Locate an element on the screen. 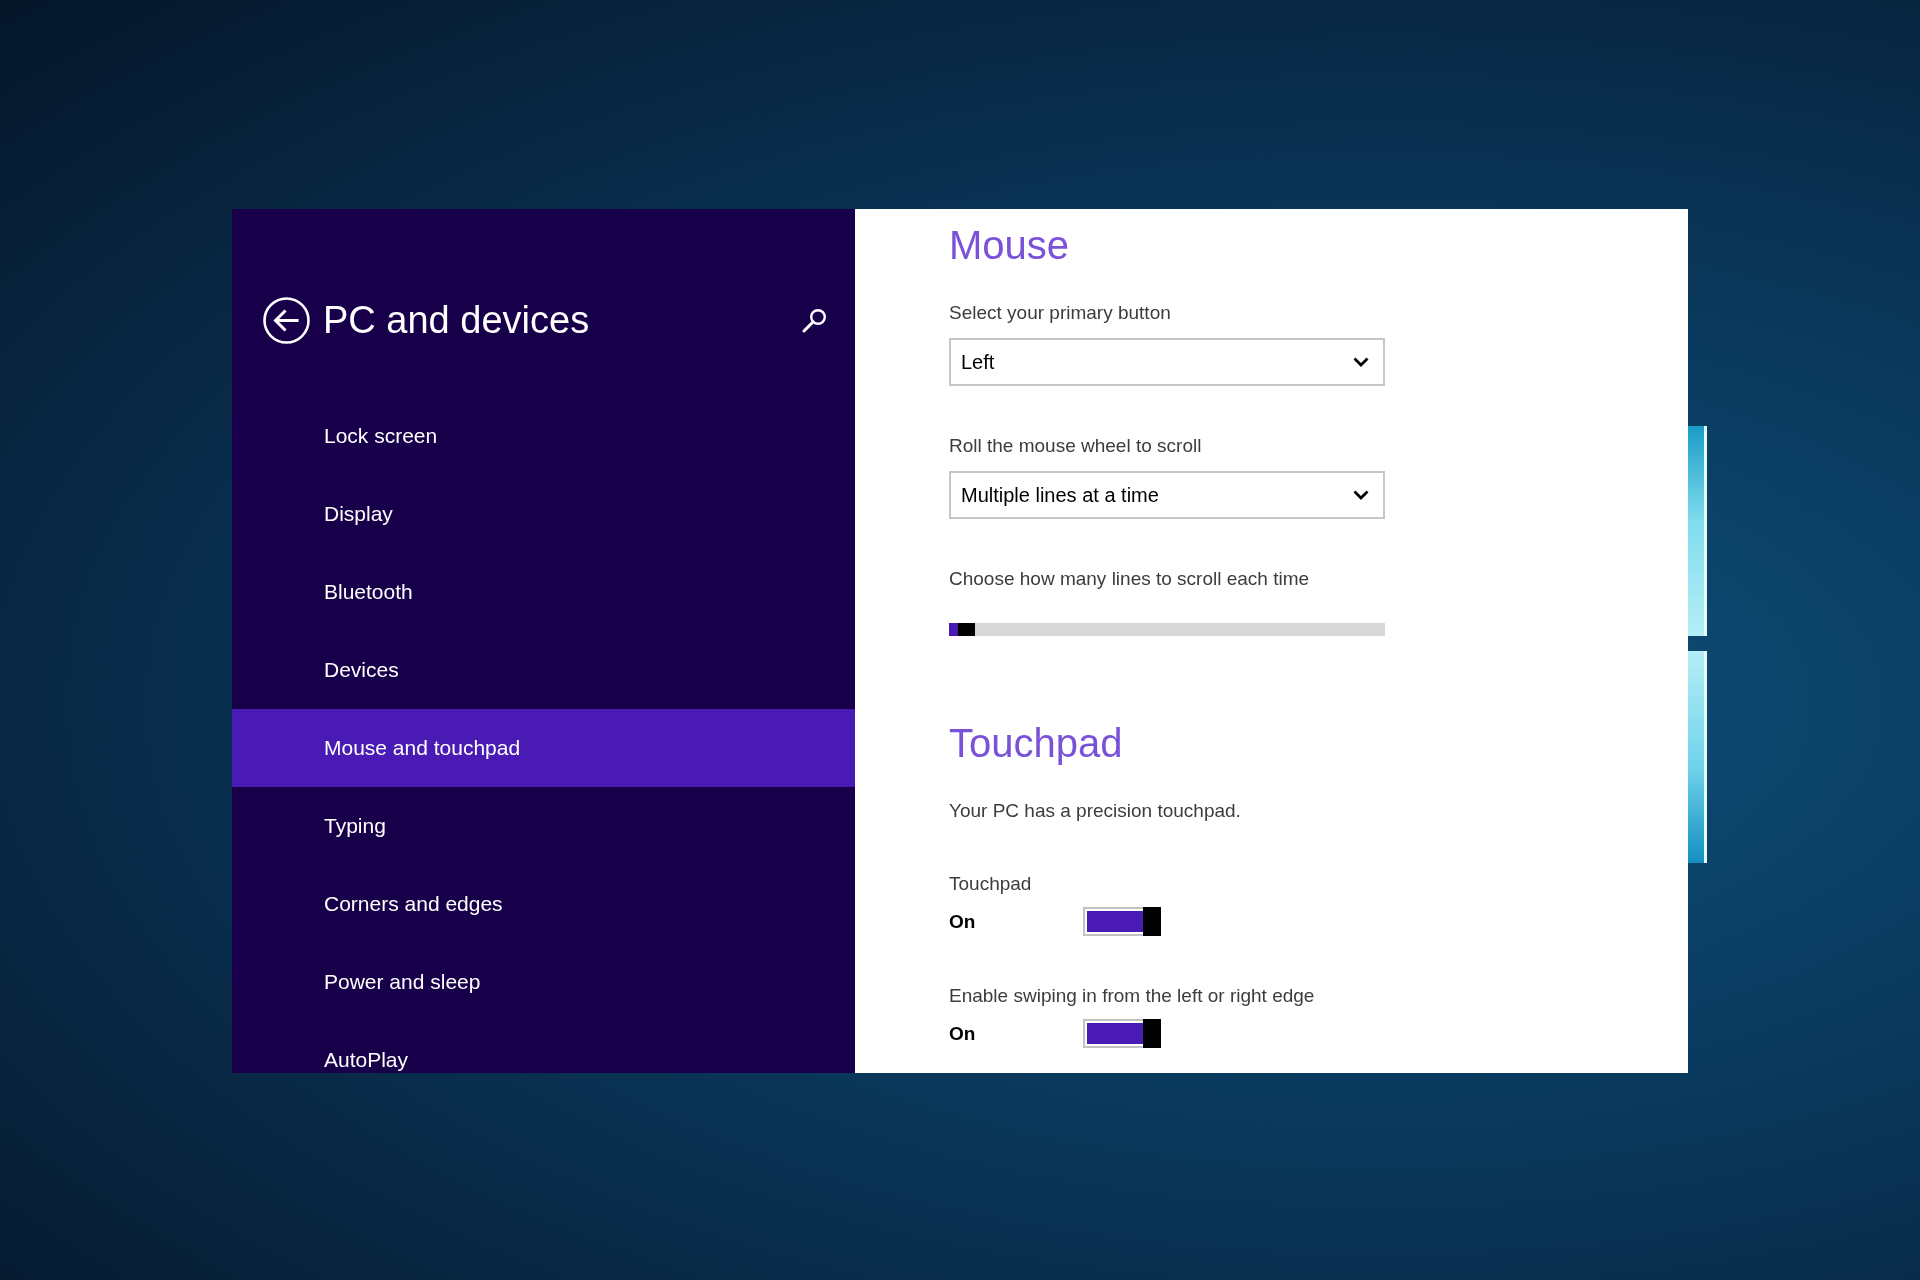 This screenshot has width=1920, height=1280. page-title: PC and devices is located at coordinates (456, 320).